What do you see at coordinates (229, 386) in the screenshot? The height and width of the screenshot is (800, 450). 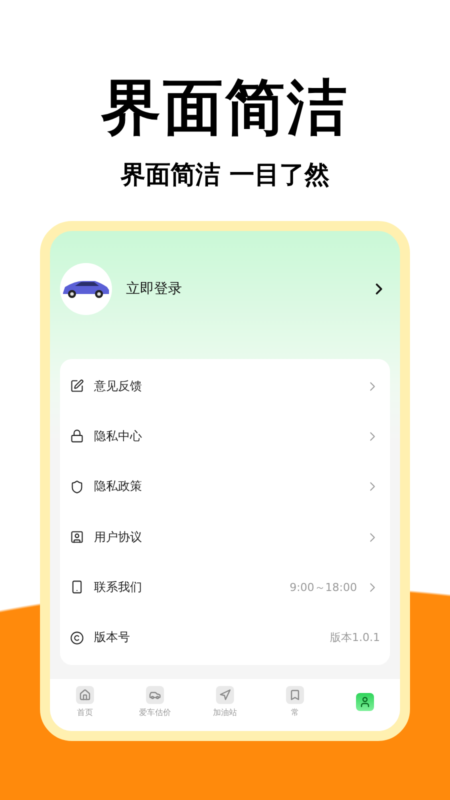 I see `menu-item: 意见反馈` at bounding box center [229, 386].